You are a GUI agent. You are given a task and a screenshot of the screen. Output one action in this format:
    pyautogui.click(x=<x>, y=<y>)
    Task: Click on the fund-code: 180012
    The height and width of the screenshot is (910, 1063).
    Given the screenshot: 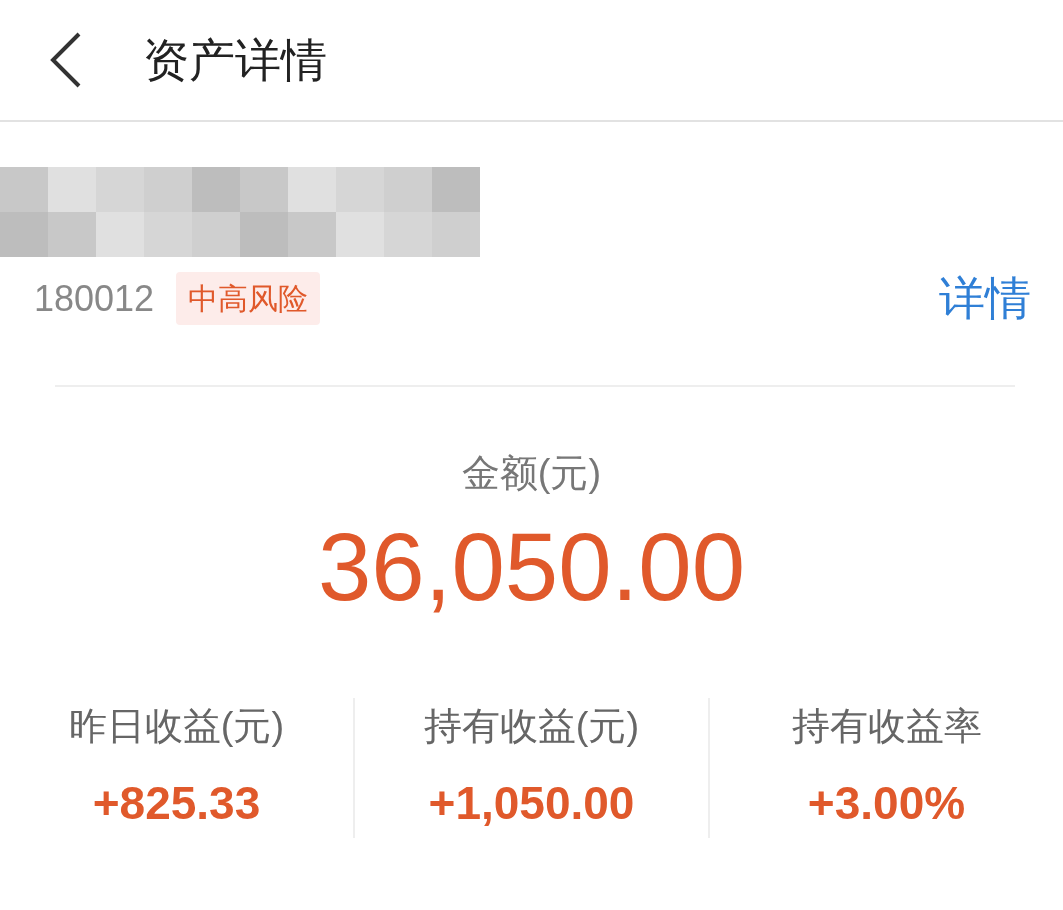 What is the action you would take?
    pyautogui.click(x=94, y=298)
    